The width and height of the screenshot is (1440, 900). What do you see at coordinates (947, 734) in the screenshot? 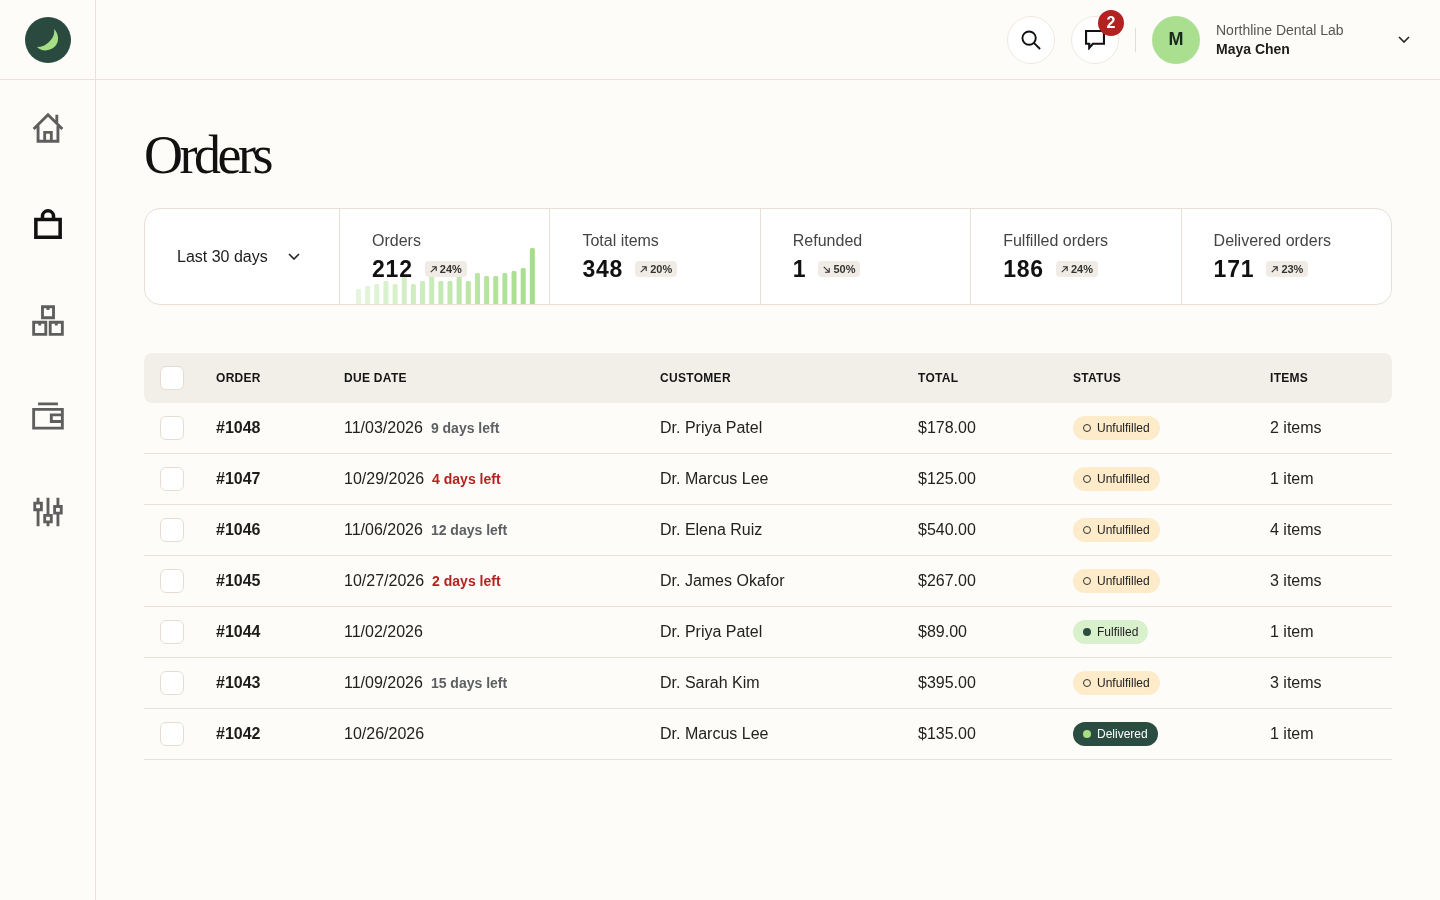
I see `order-total: $135.00` at bounding box center [947, 734].